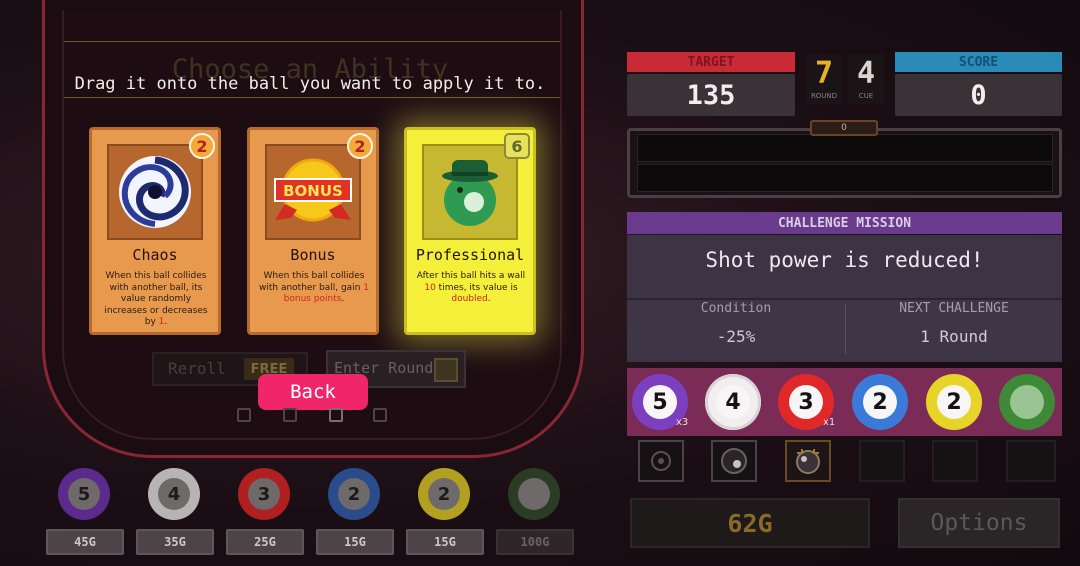 Image resolution: width=1080 pixels, height=566 pixels. What do you see at coordinates (736, 308) in the screenshot?
I see `condition-label: Condition` at bounding box center [736, 308].